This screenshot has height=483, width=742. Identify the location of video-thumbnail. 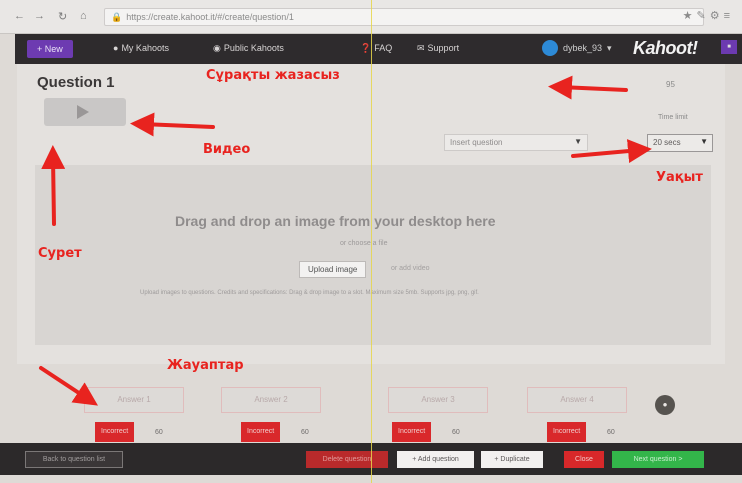
(85, 112).